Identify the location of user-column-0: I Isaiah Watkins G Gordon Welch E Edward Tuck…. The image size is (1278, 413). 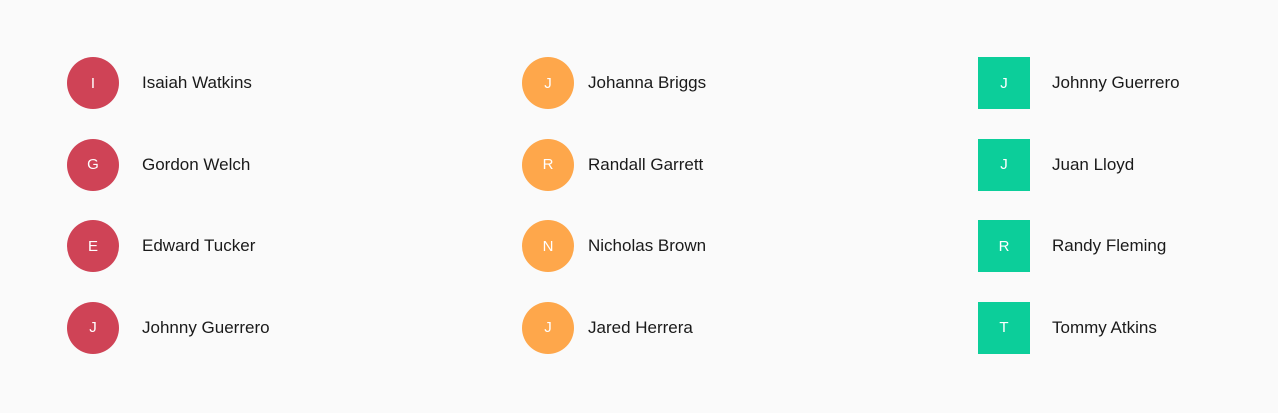
(168, 220).